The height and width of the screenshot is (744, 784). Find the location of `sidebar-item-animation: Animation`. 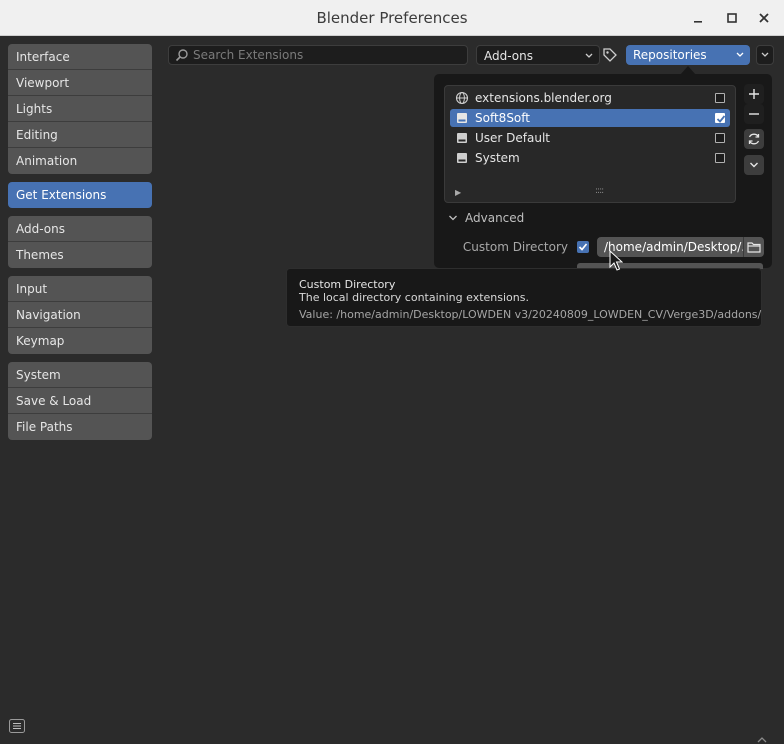

sidebar-item-animation: Animation is located at coordinates (80, 161).